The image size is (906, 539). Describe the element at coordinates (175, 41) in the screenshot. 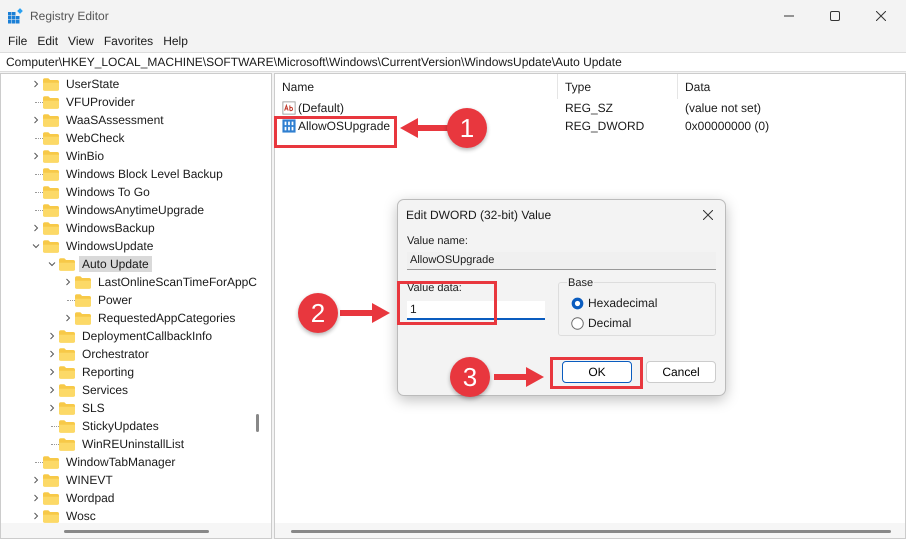

I see `menu-item: Help` at that location.